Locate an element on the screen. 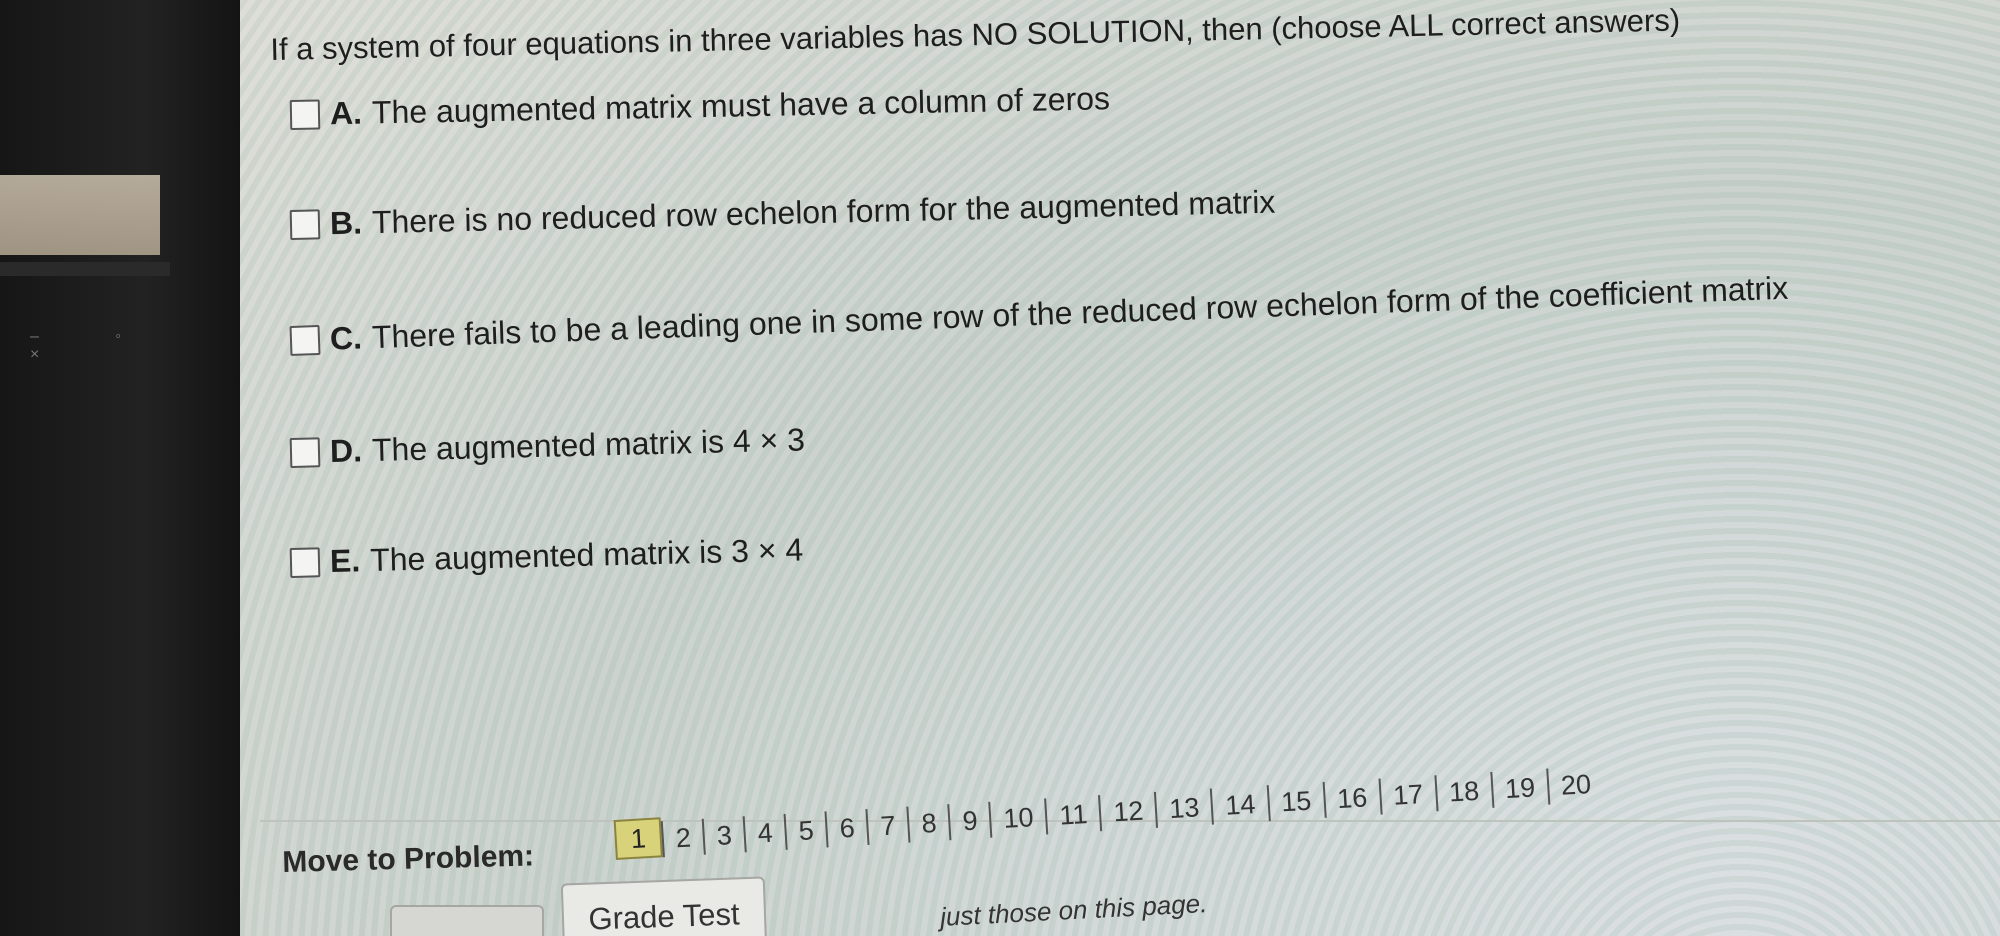 The image size is (2000, 936). page-link: 19 is located at coordinates (1519, 788).